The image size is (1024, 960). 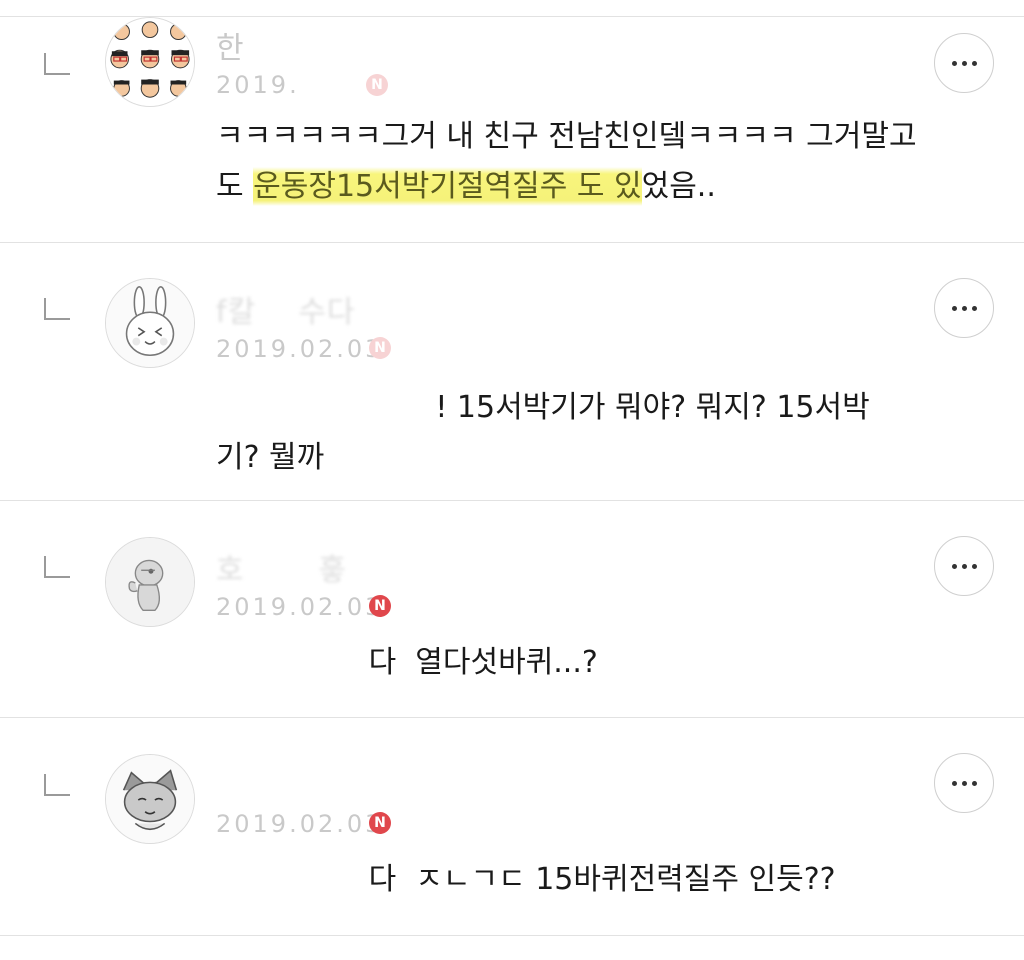 I want to click on comment-text-line: 도 운동장15서박기절역질주 도 있었음.., so click(x=466, y=186).